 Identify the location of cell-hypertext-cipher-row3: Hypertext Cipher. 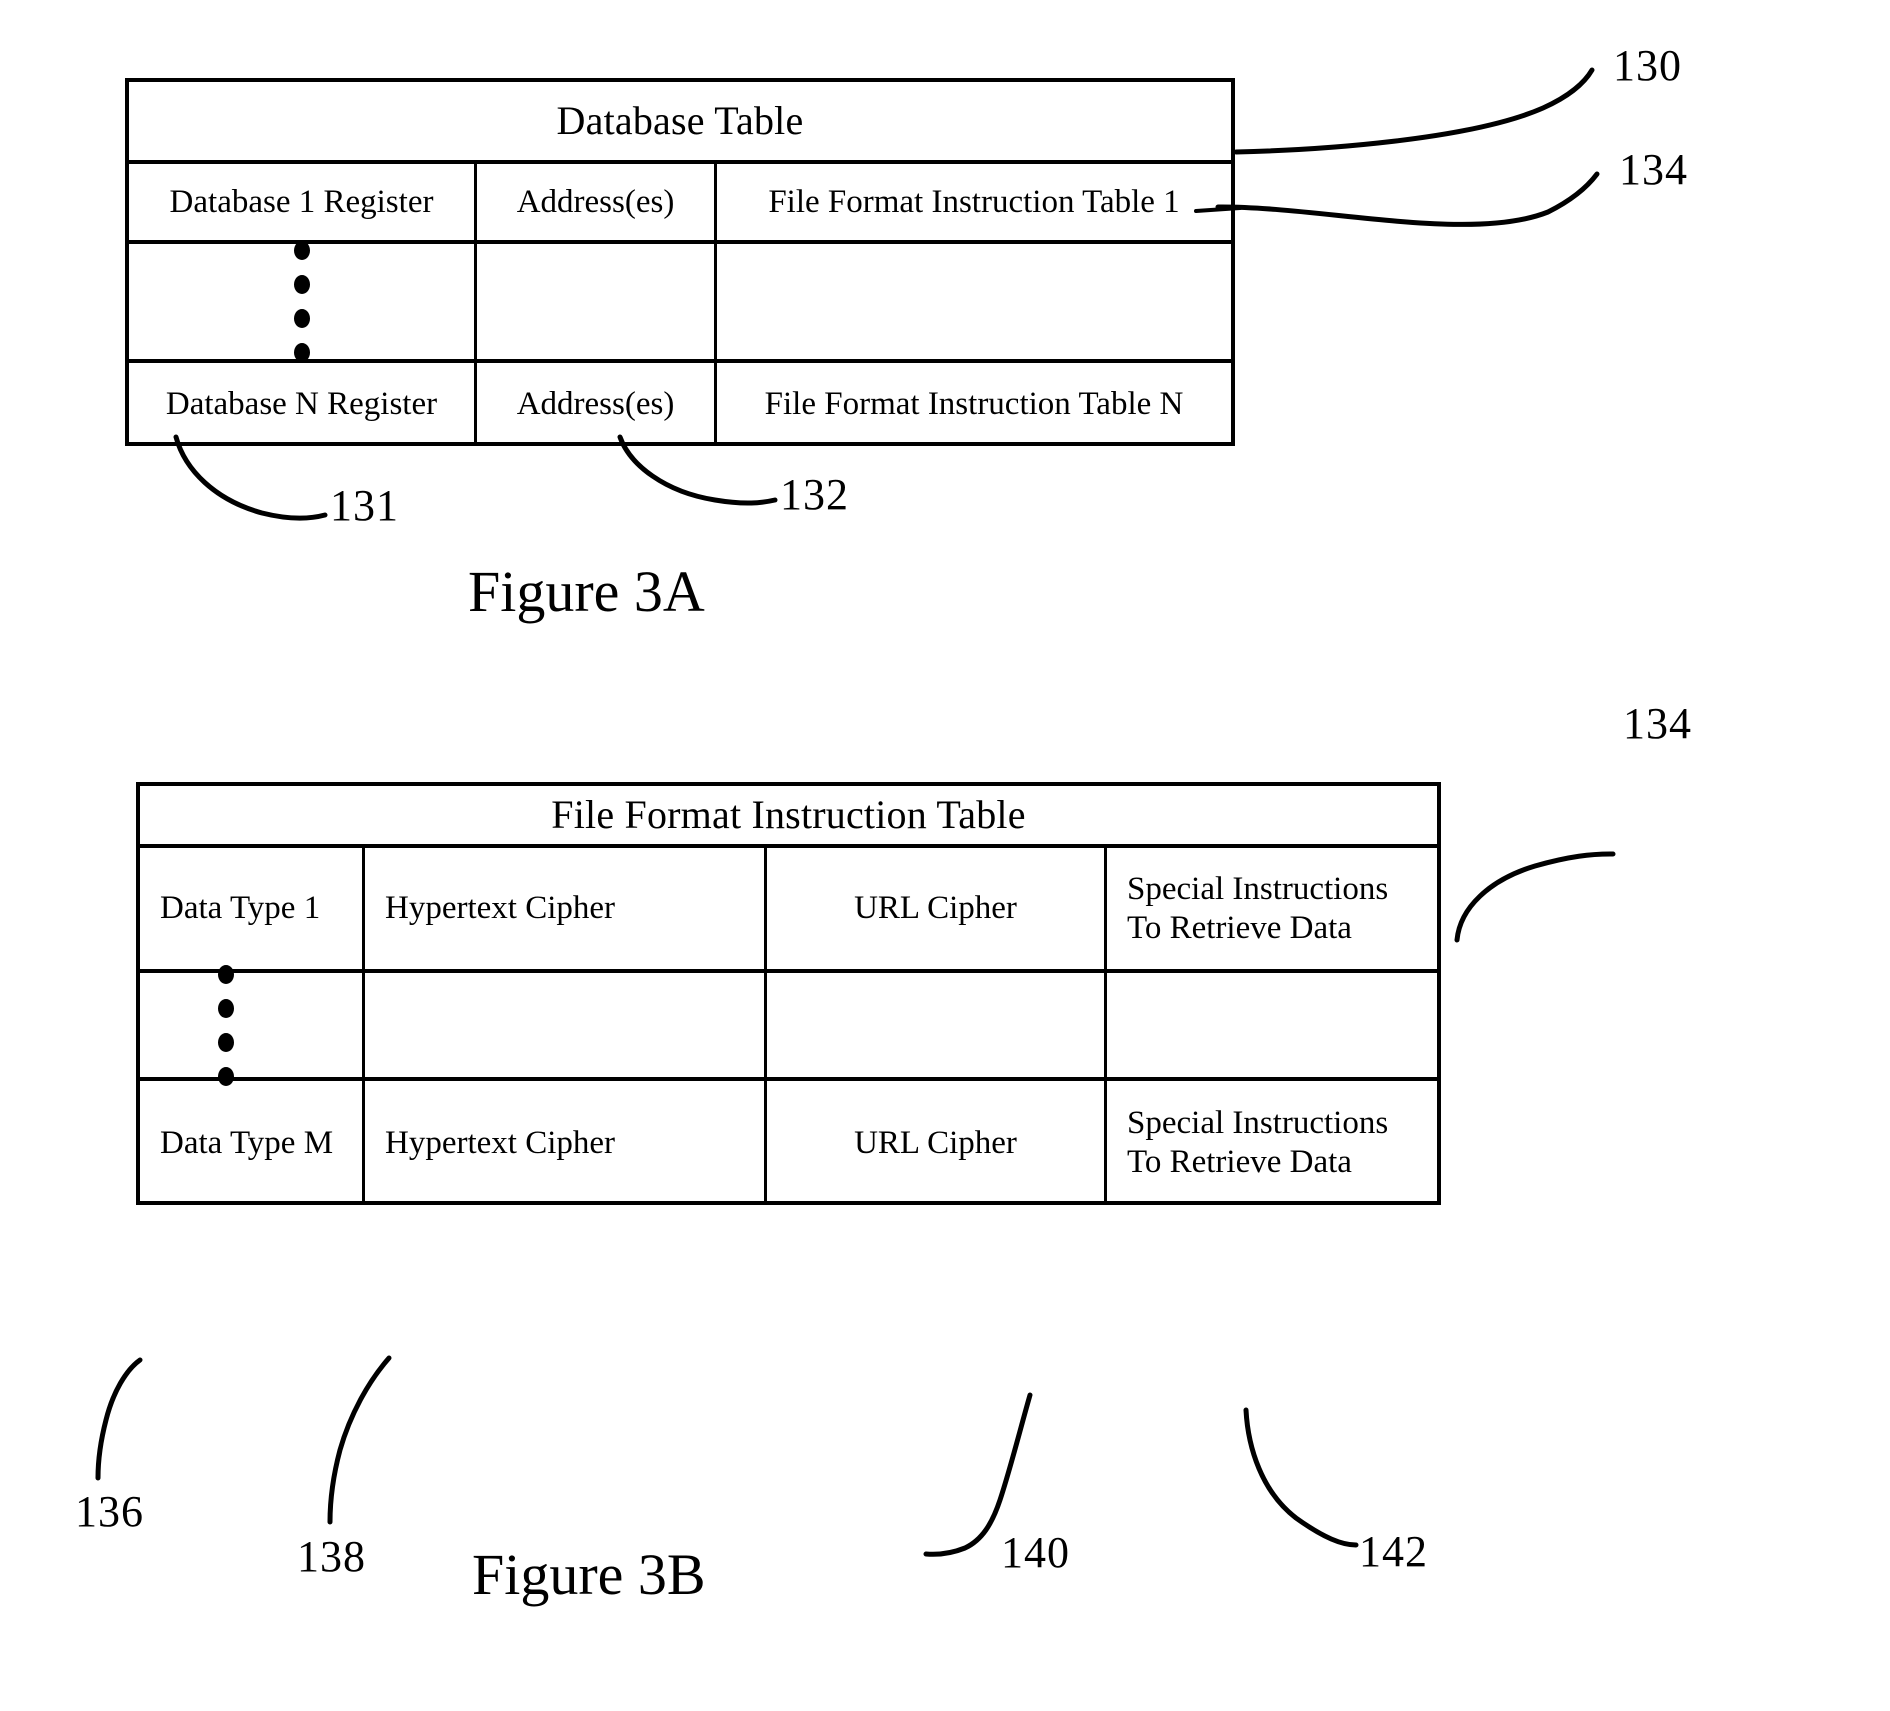
(563, 1143).